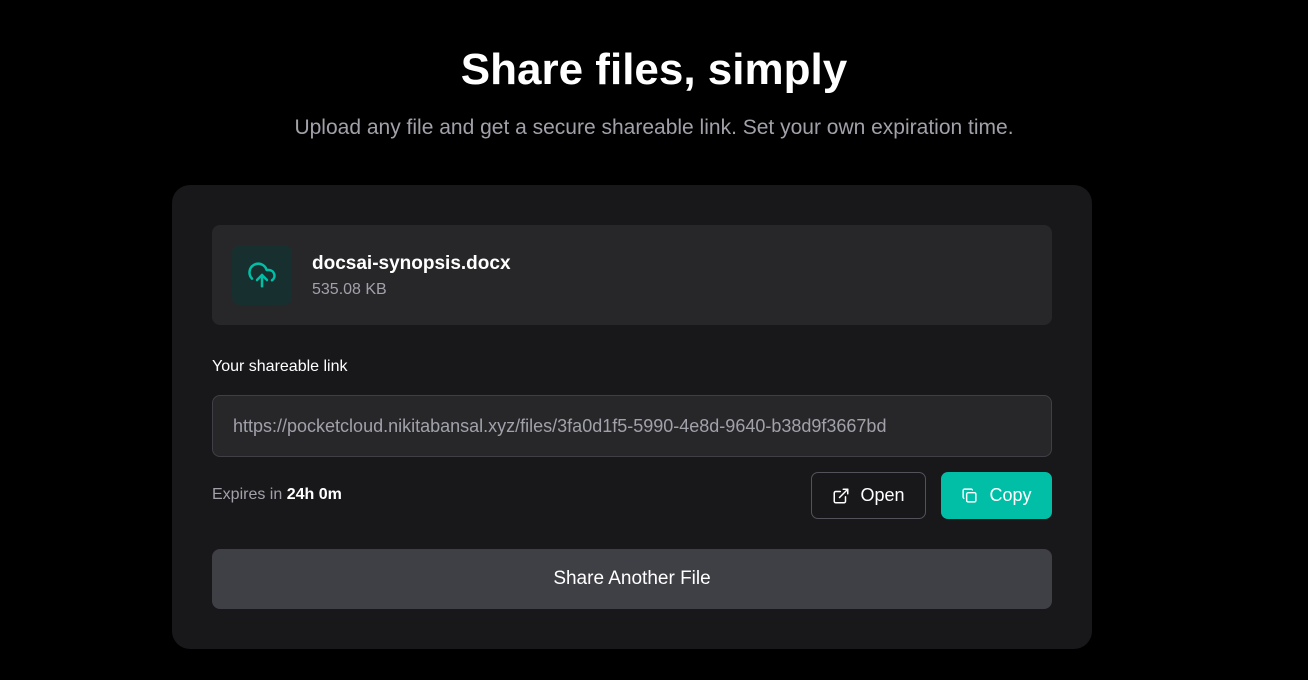 Image resolution: width=1308 pixels, height=680 pixels. Describe the element at coordinates (411, 263) in the screenshot. I see `file-name: docsai-synopsis.docx` at that location.